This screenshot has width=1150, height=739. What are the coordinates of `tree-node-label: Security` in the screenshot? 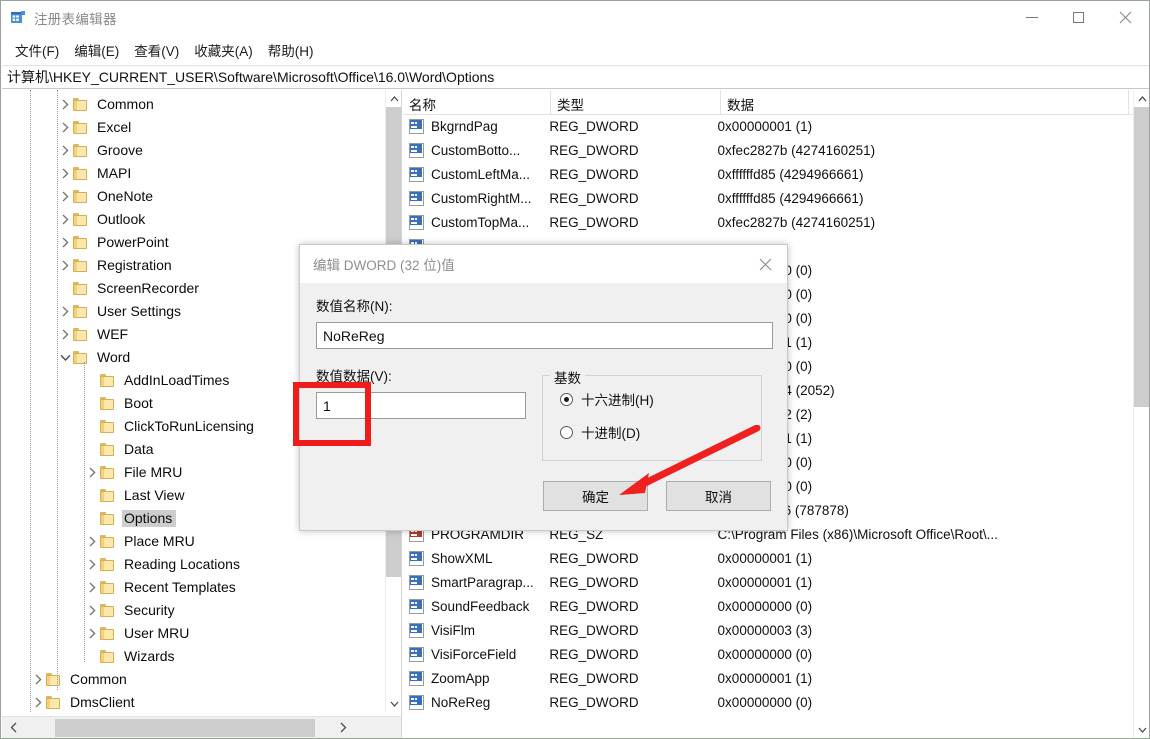 It's located at (149, 610).